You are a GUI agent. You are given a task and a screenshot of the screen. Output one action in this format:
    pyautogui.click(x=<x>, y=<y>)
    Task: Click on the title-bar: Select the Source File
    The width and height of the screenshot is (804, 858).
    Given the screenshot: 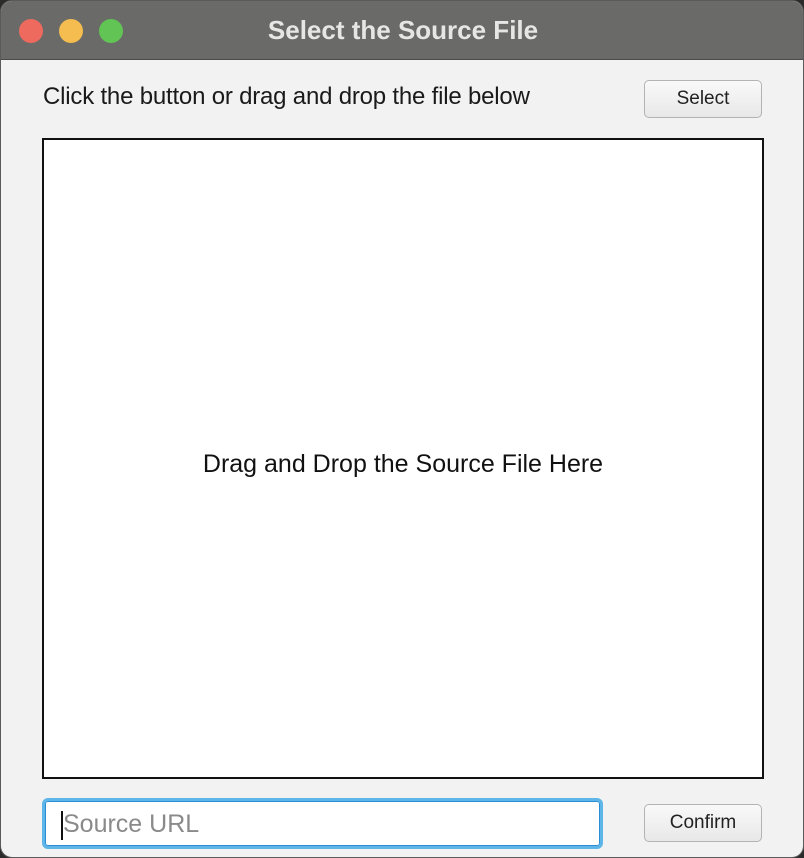 What is the action you would take?
    pyautogui.click(x=402, y=30)
    